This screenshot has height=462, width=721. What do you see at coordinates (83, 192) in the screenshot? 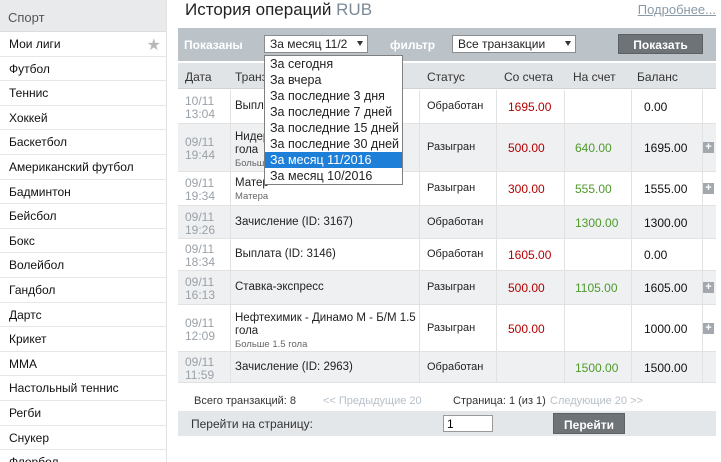
I see `sidebar-item: Бадминтон` at bounding box center [83, 192].